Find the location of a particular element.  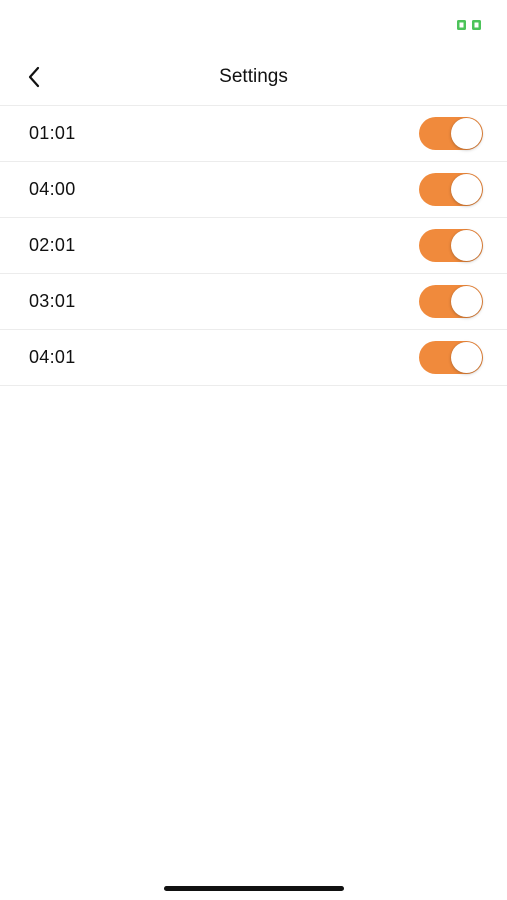

list-item: 03:01 is located at coordinates (253, 302).